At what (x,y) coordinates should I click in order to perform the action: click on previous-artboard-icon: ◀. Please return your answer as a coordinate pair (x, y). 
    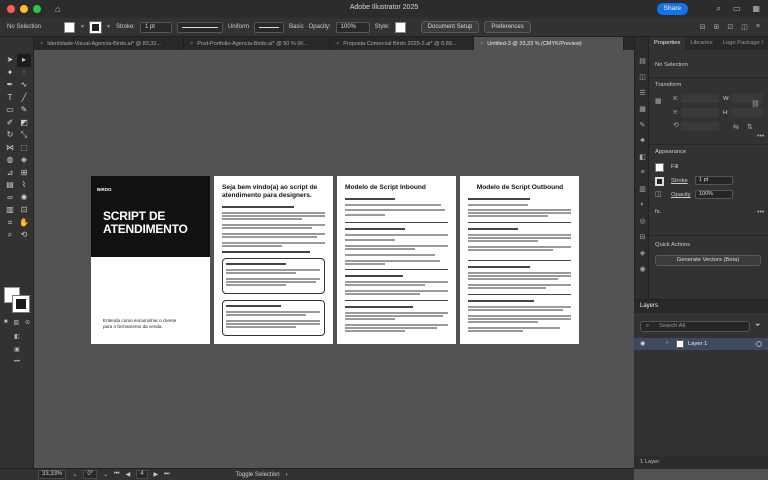
    Looking at the image, I should click on (128, 474).